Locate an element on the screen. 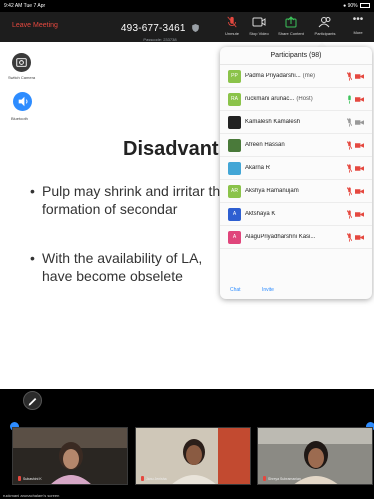 This screenshot has width=374, height=499. participant-row: PP Padma Priyadarshi... (me) is located at coordinates (296, 76).